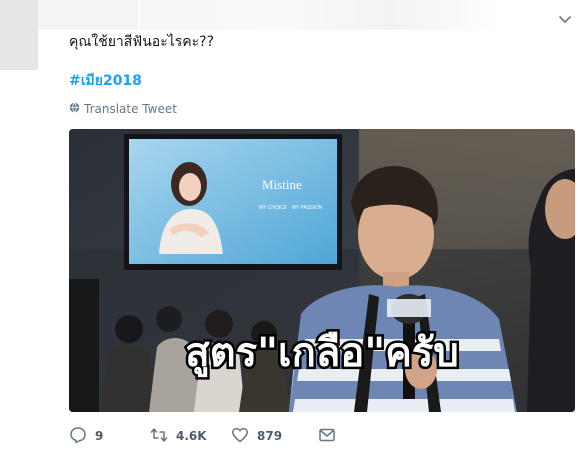 This screenshot has width=586, height=456. What do you see at coordinates (320, 15) in the screenshot?
I see `blurred-handle` at bounding box center [320, 15].